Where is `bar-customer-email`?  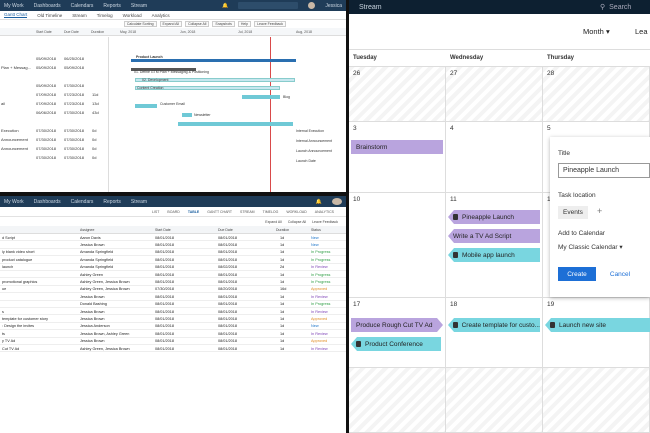 bar-customer-email is located at coordinates (146, 106).